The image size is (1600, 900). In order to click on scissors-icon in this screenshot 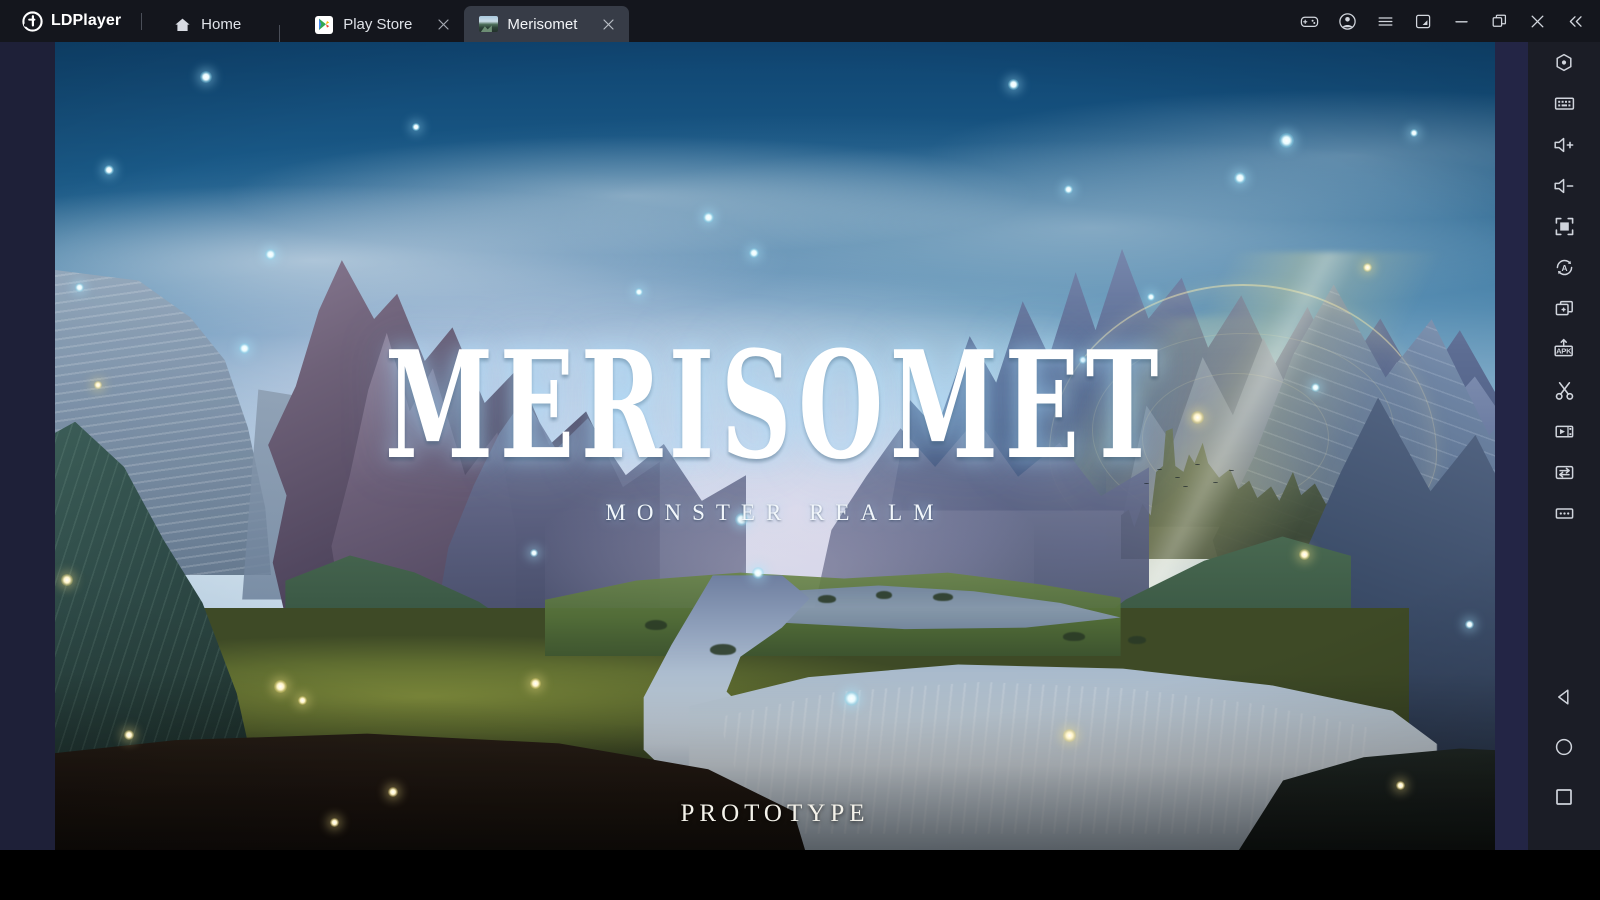, I will do `click(1564, 390)`.